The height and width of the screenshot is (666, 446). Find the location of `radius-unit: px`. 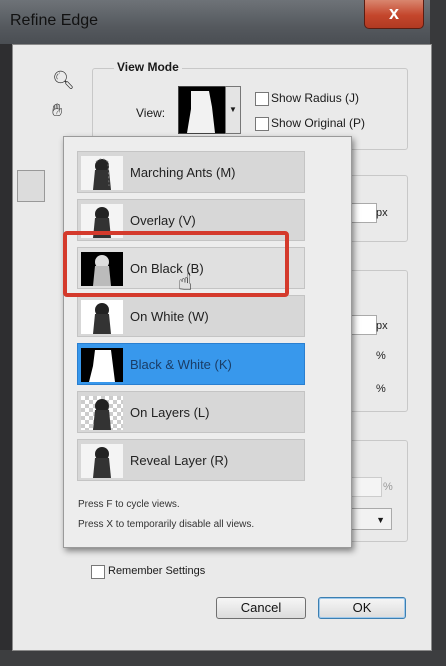

radius-unit: px is located at coordinates (382, 213).